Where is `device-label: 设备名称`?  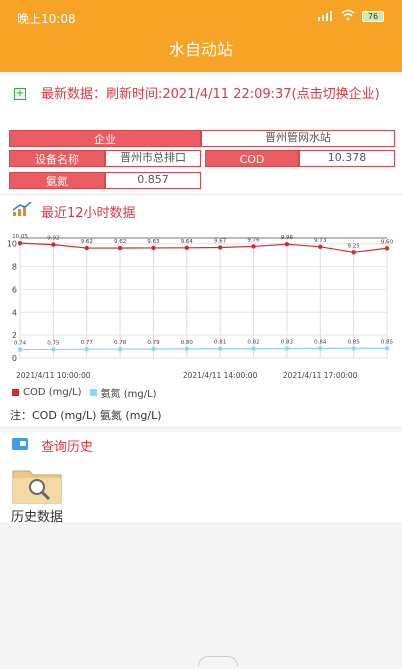 device-label: 设备名称 is located at coordinates (57, 158).